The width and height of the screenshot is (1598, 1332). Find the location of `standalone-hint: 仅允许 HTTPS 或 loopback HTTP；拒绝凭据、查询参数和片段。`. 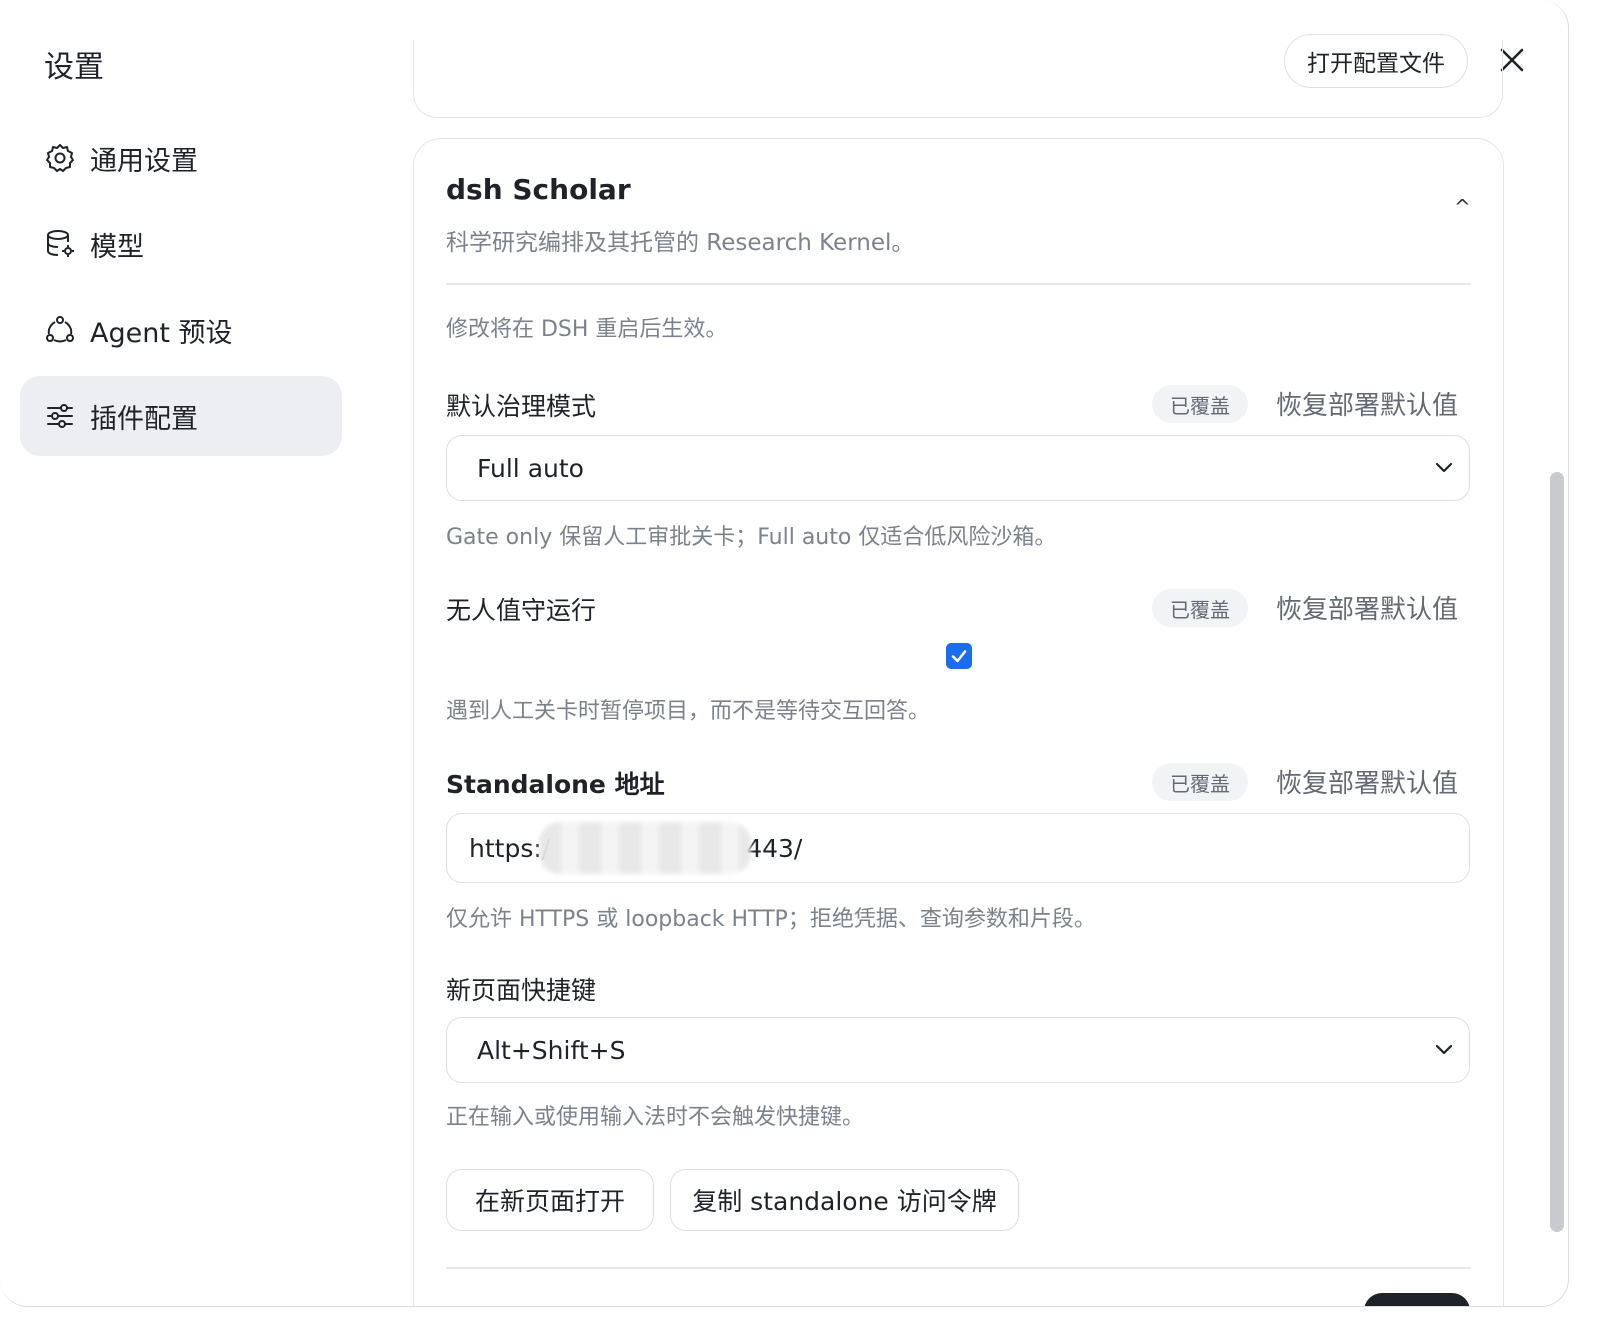

standalone-hint: 仅允许 HTTPS 或 loopback HTTP；拒绝凭据、查询参数和片段。 is located at coordinates (771, 919).